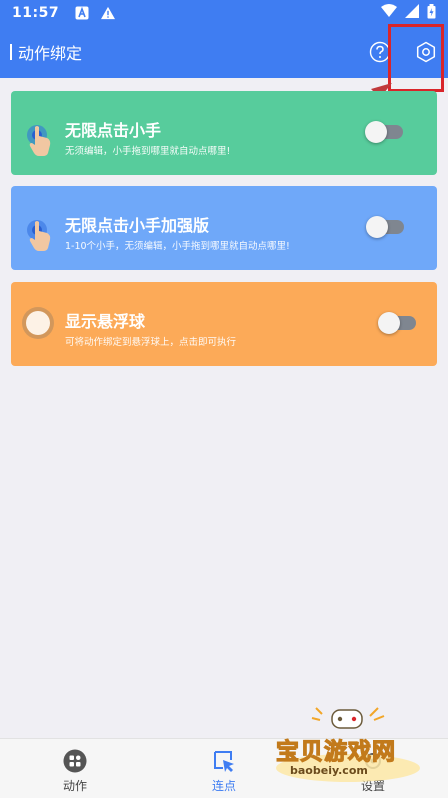  What do you see at coordinates (50, 53) in the screenshot?
I see `page-title: 动作绑定` at bounding box center [50, 53].